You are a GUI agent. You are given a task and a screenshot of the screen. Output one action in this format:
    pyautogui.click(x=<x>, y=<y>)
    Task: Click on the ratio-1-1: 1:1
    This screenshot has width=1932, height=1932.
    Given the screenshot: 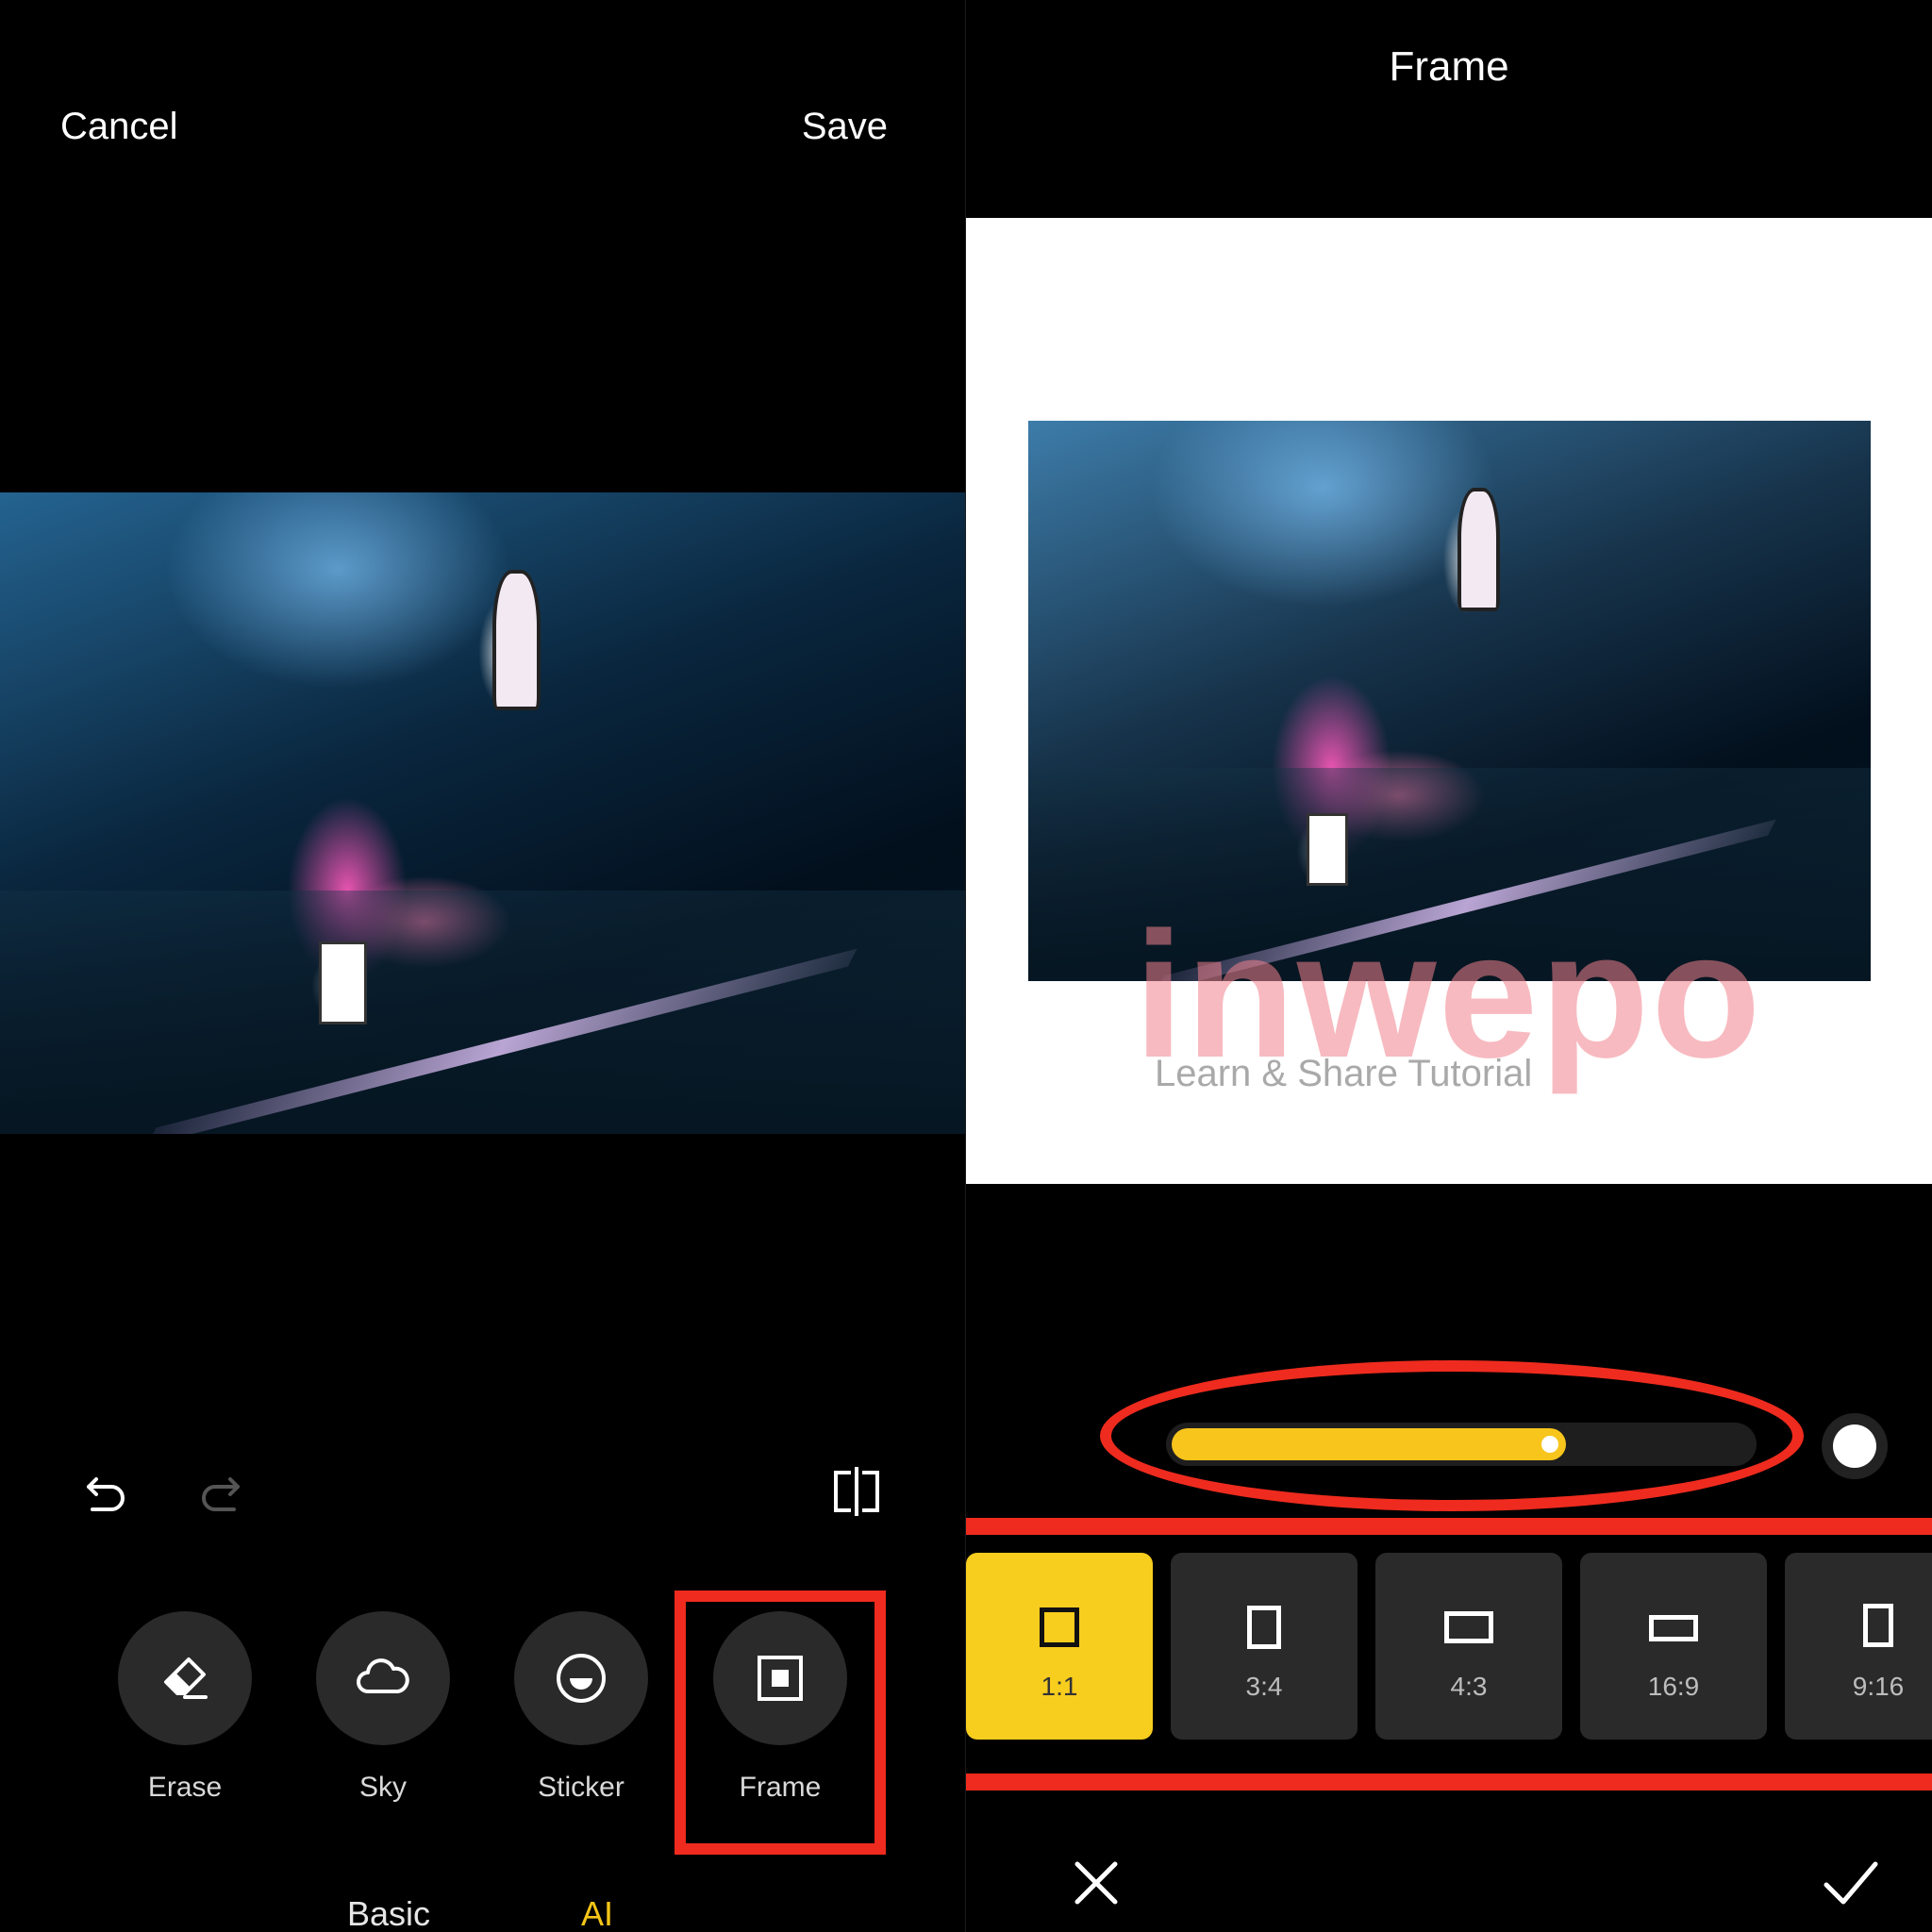 What is the action you would take?
    pyautogui.click(x=1059, y=1647)
    